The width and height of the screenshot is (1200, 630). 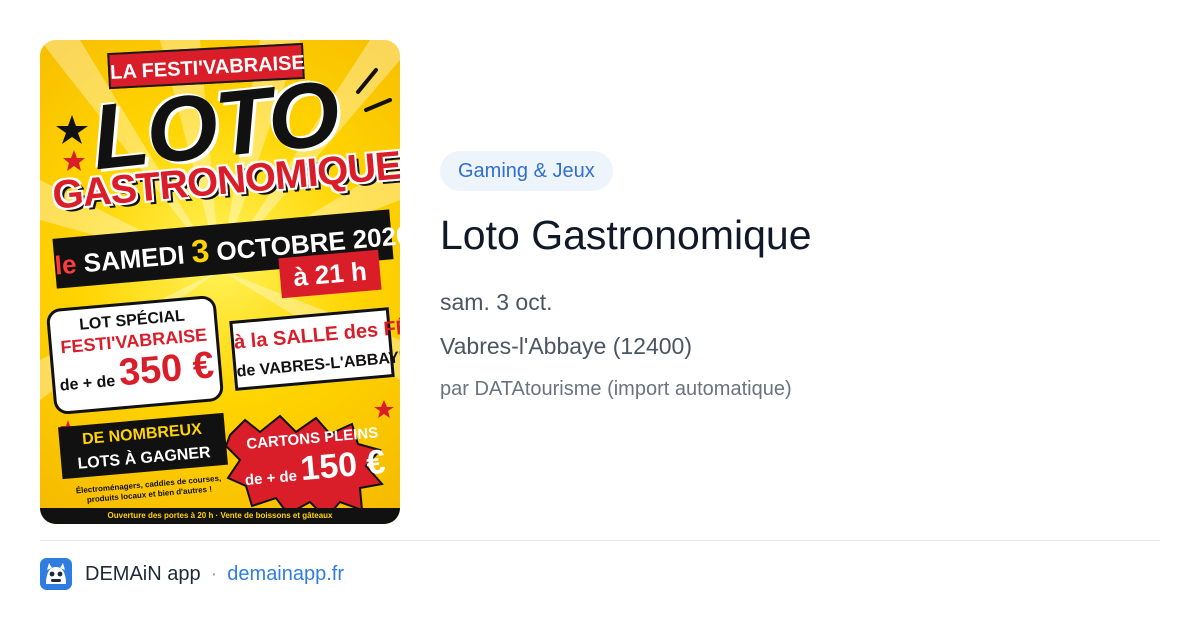 What do you see at coordinates (87, 383) in the screenshot?
I see `lot-special-prefix: de + de` at bounding box center [87, 383].